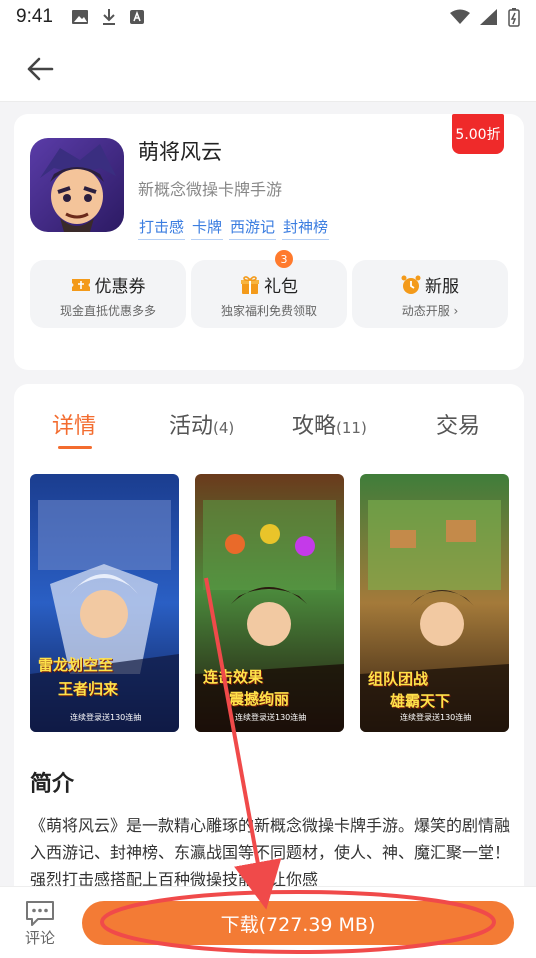 Image resolution: width=536 pixels, height=958 pixels. Describe the element at coordinates (52, 784) in the screenshot. I see `intro-title: 简介` at that location.